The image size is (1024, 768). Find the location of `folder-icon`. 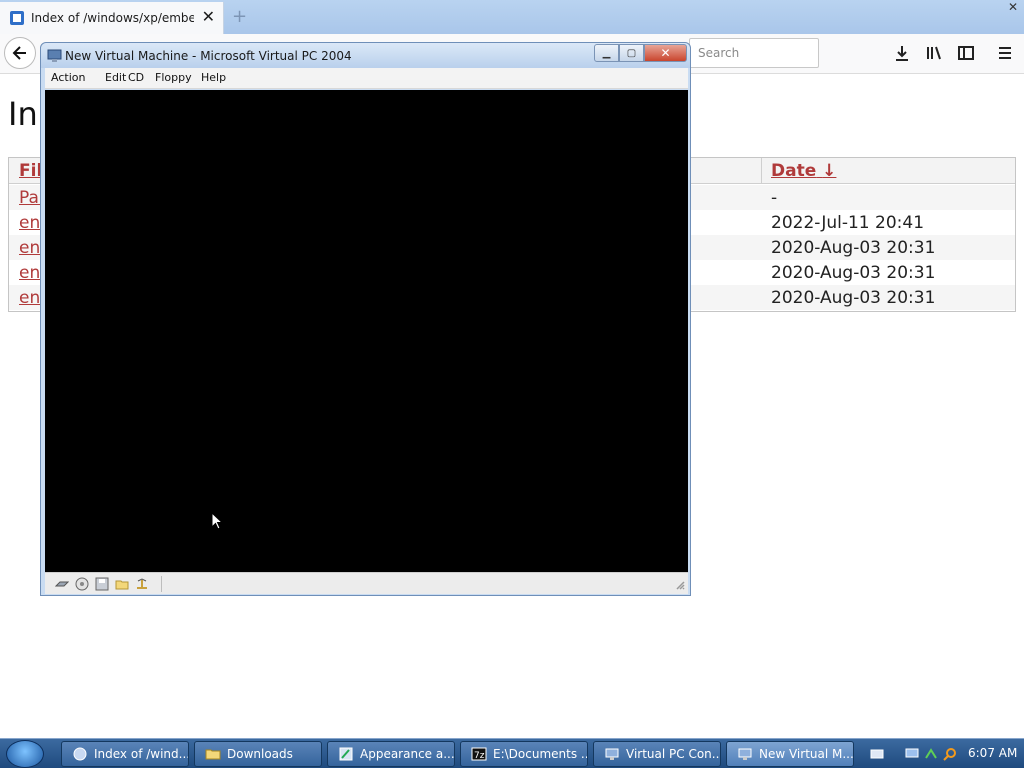

folder-icon is located at coordinates (213, 754).